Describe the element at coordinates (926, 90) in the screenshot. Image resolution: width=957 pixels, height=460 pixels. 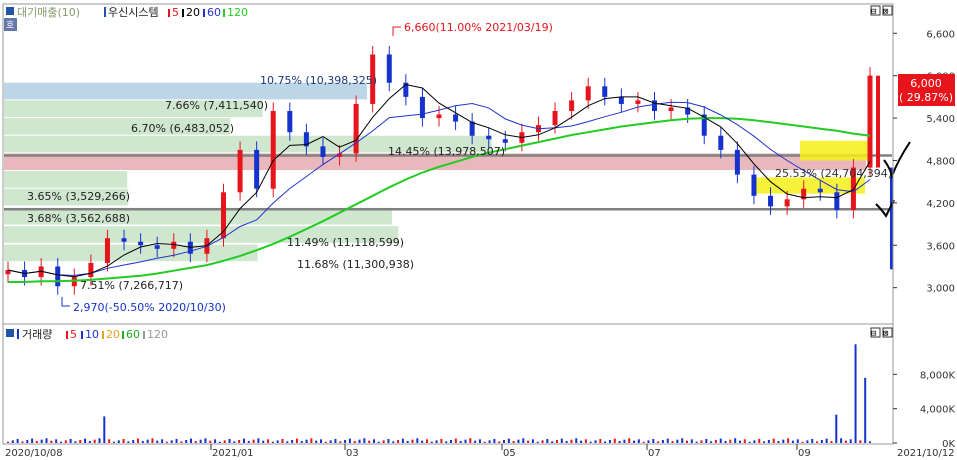
I see `current-price-tag: 6,000 ( 29.87%)` at that location.